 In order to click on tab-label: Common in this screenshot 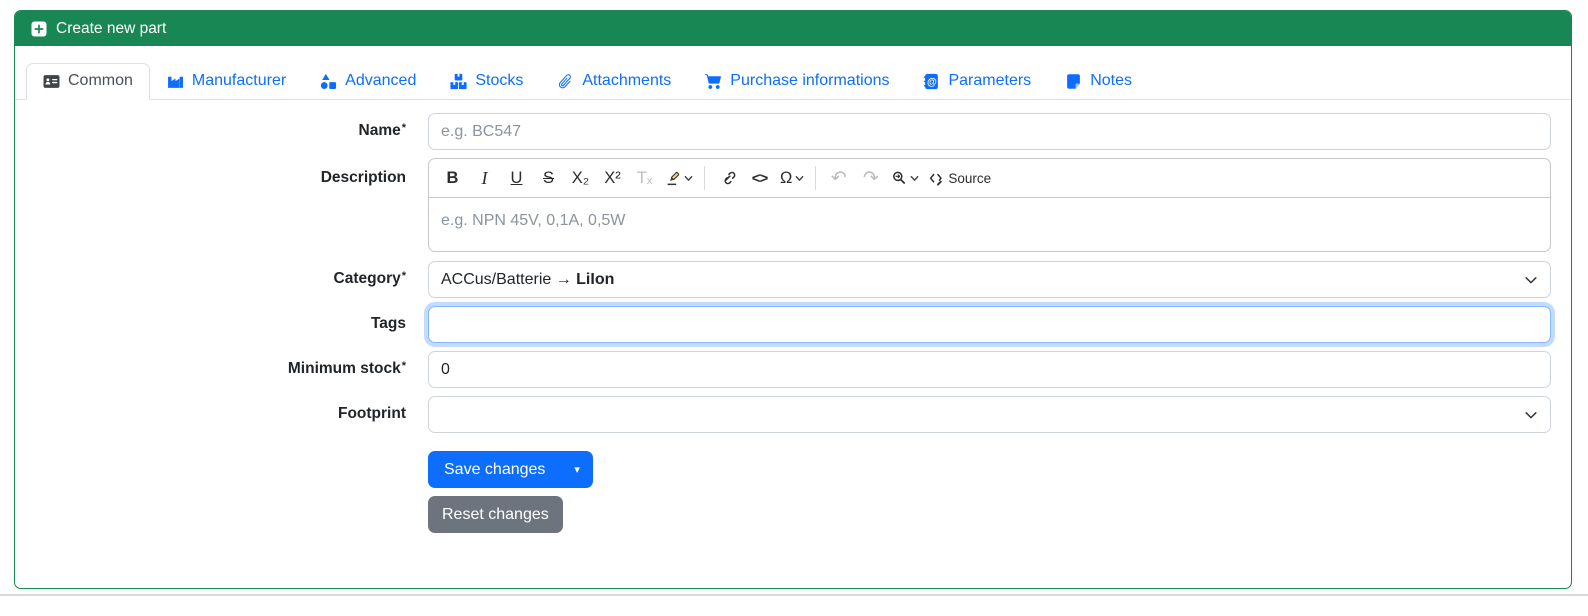, I will do `click(100, 80)`.